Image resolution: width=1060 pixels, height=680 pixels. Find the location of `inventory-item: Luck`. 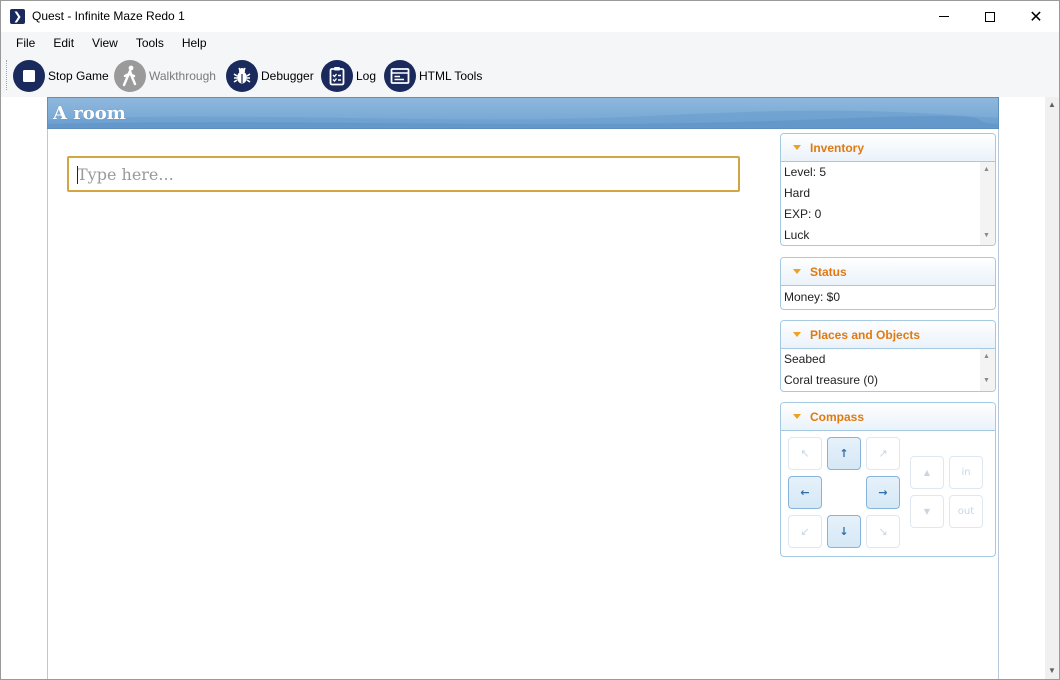

inventory-item: Luck is located at coordinates (888, 235).